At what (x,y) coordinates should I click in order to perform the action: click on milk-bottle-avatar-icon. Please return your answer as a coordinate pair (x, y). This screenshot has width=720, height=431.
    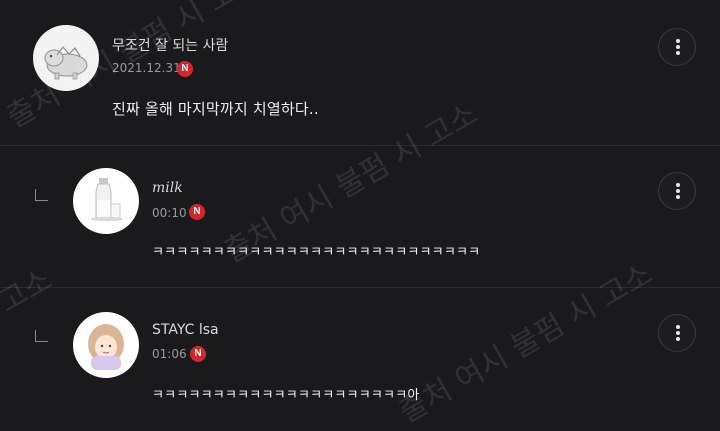
    Looking at the image, I should click on (107, 200).